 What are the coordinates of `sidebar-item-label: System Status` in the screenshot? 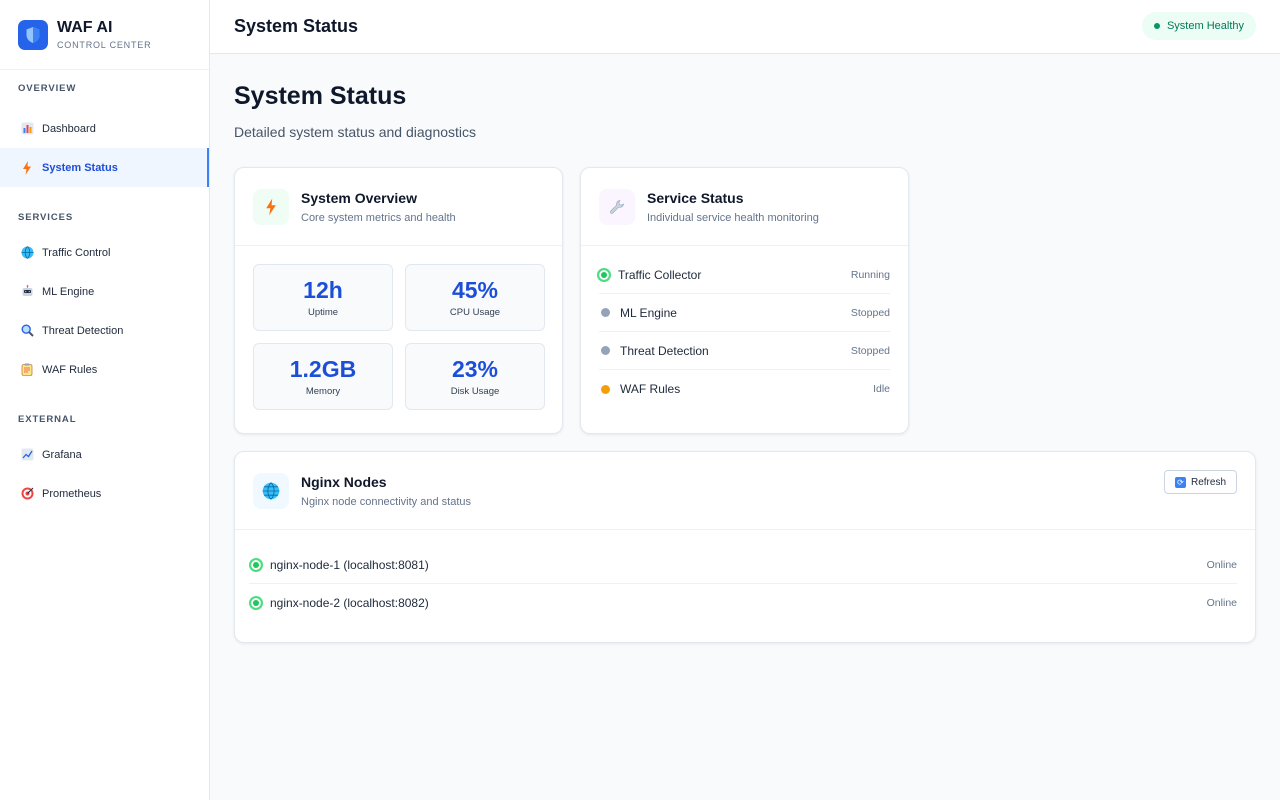 It's located at (80, 167).